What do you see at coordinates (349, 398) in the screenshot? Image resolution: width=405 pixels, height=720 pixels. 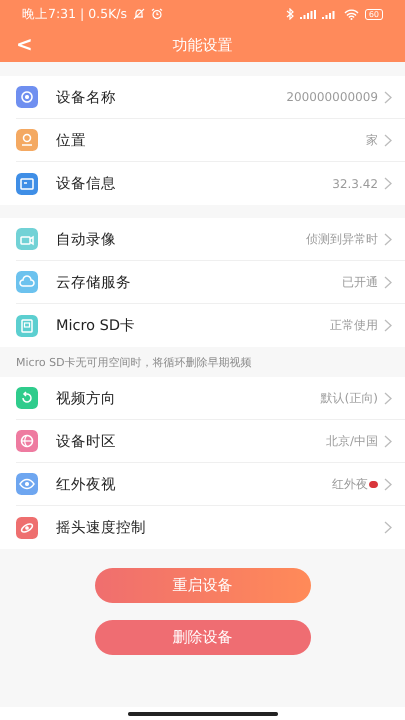 I see `row-value: 默认(正向)` at bounding box center [349, 398].